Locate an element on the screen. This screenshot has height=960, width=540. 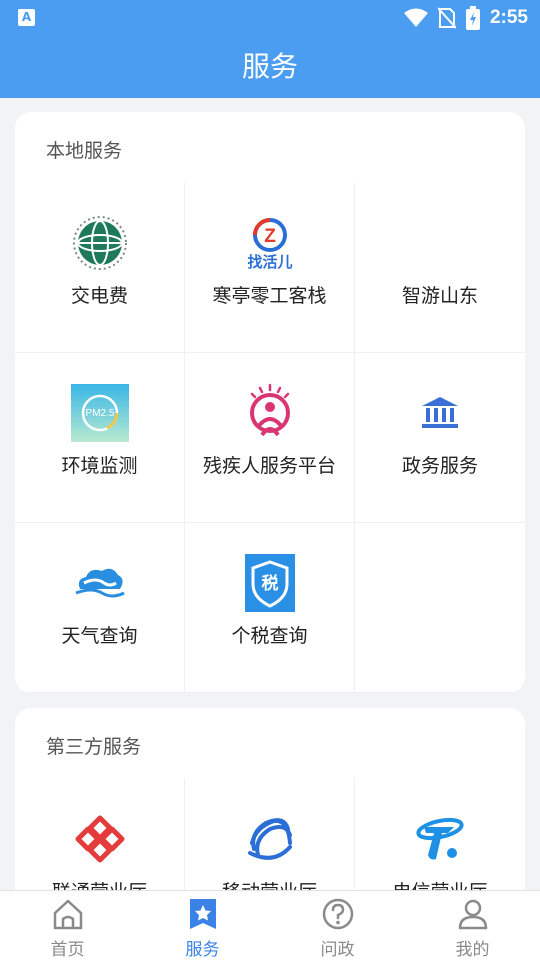
no-sim-icon is located at coordinates (446, 18).